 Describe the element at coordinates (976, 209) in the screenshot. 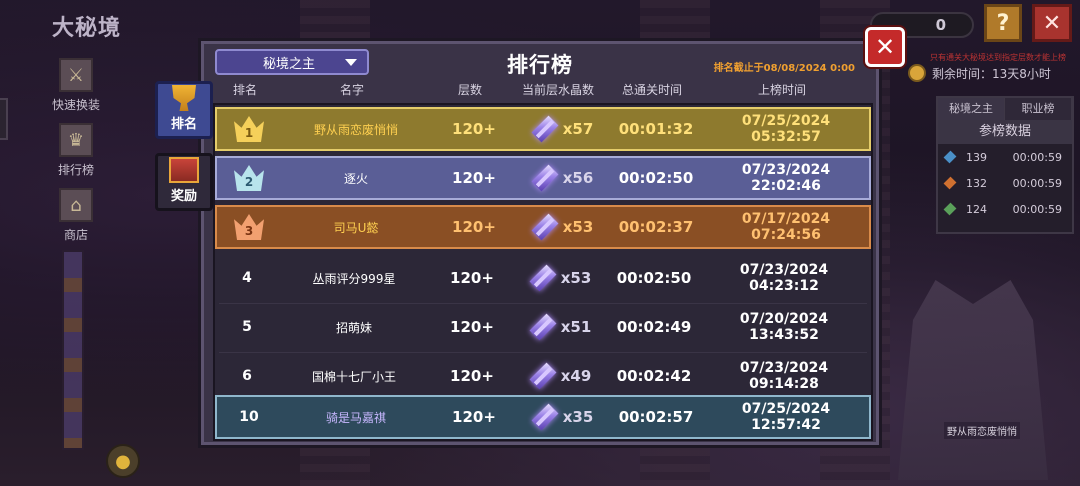

I see `panel-value: 124` at that location.